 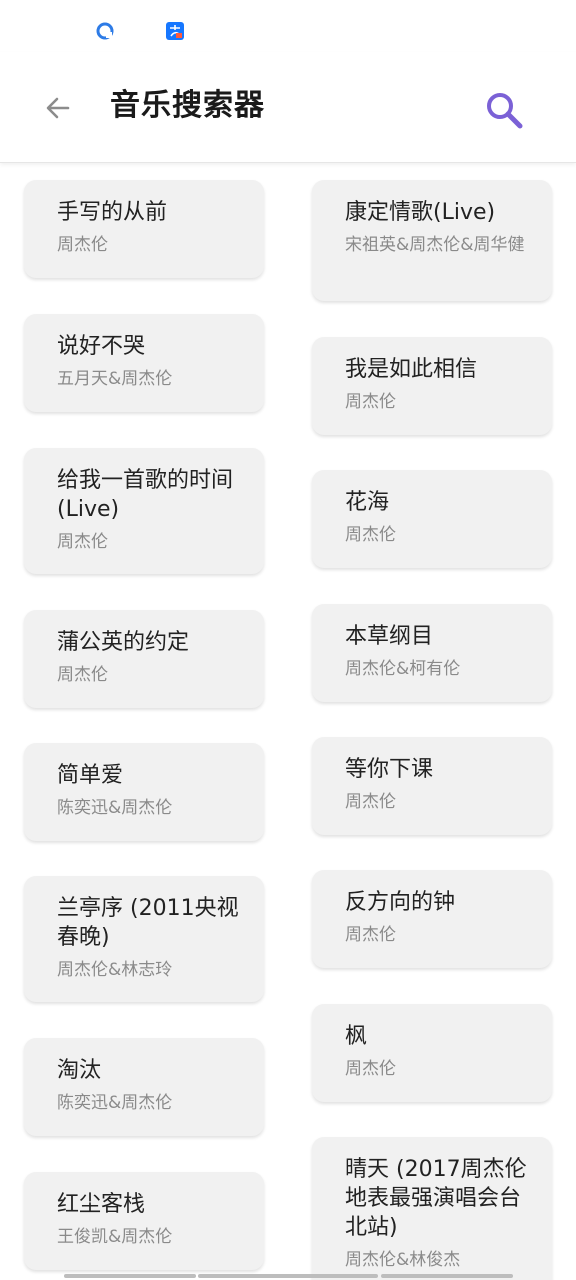 I want to click on song-artist: 周杰伦&林志玲, so click(x=115, y=970).